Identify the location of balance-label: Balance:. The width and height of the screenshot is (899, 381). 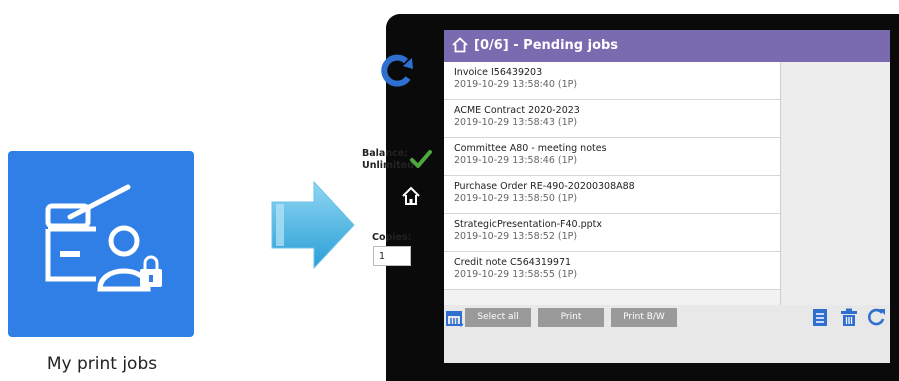
(385, 153).